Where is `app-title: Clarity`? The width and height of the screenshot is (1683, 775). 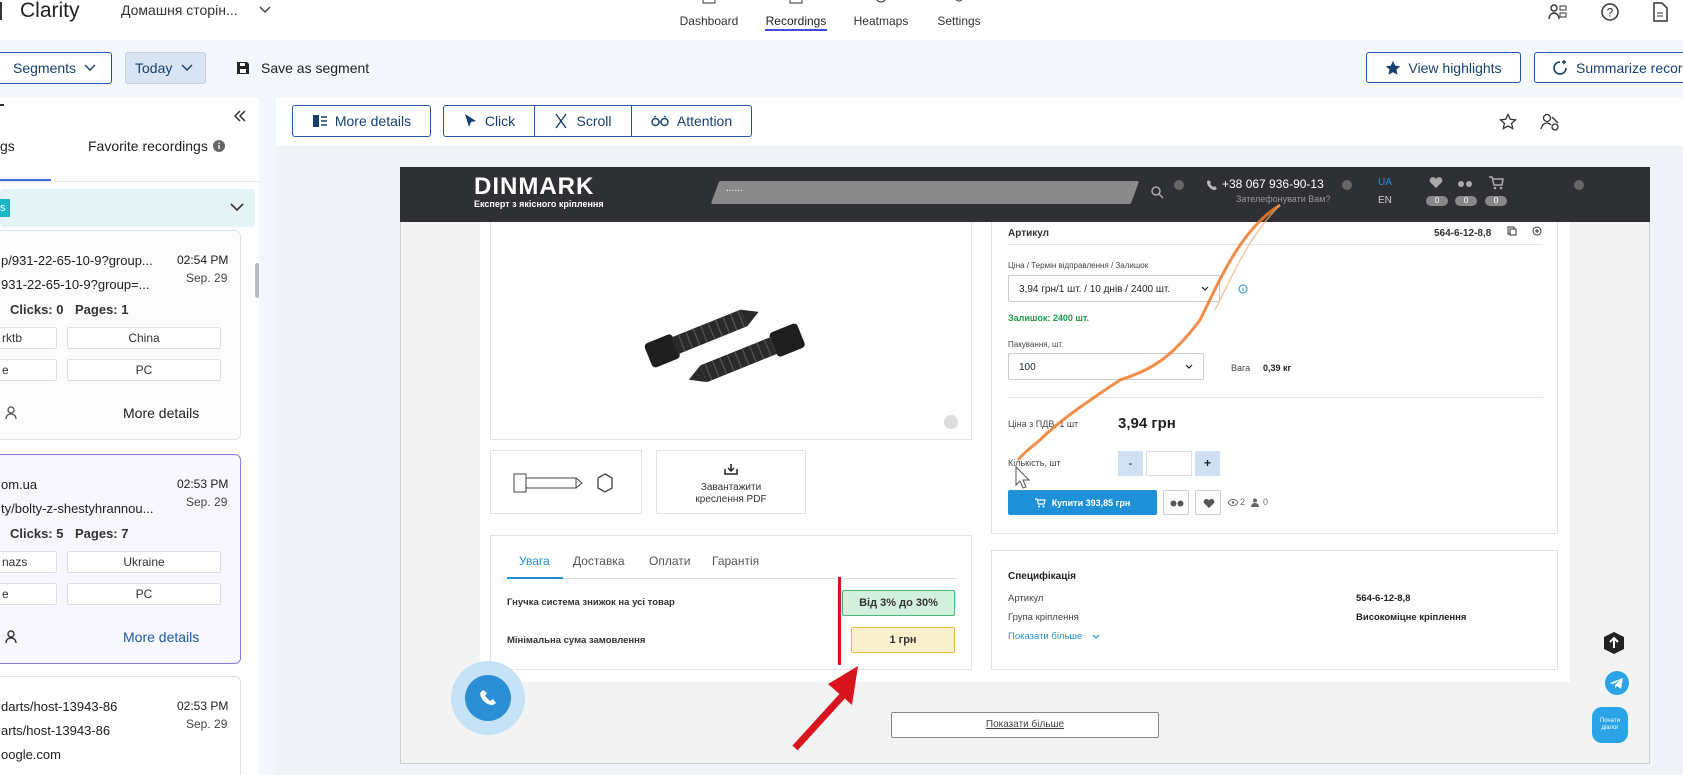
app-title: Clarity is located at coordinates (50, 11).